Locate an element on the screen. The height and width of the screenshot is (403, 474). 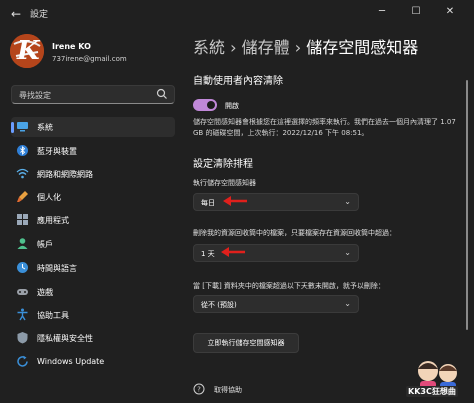
sidebar-item-system: 系統 is located at coordinates (93, 127).